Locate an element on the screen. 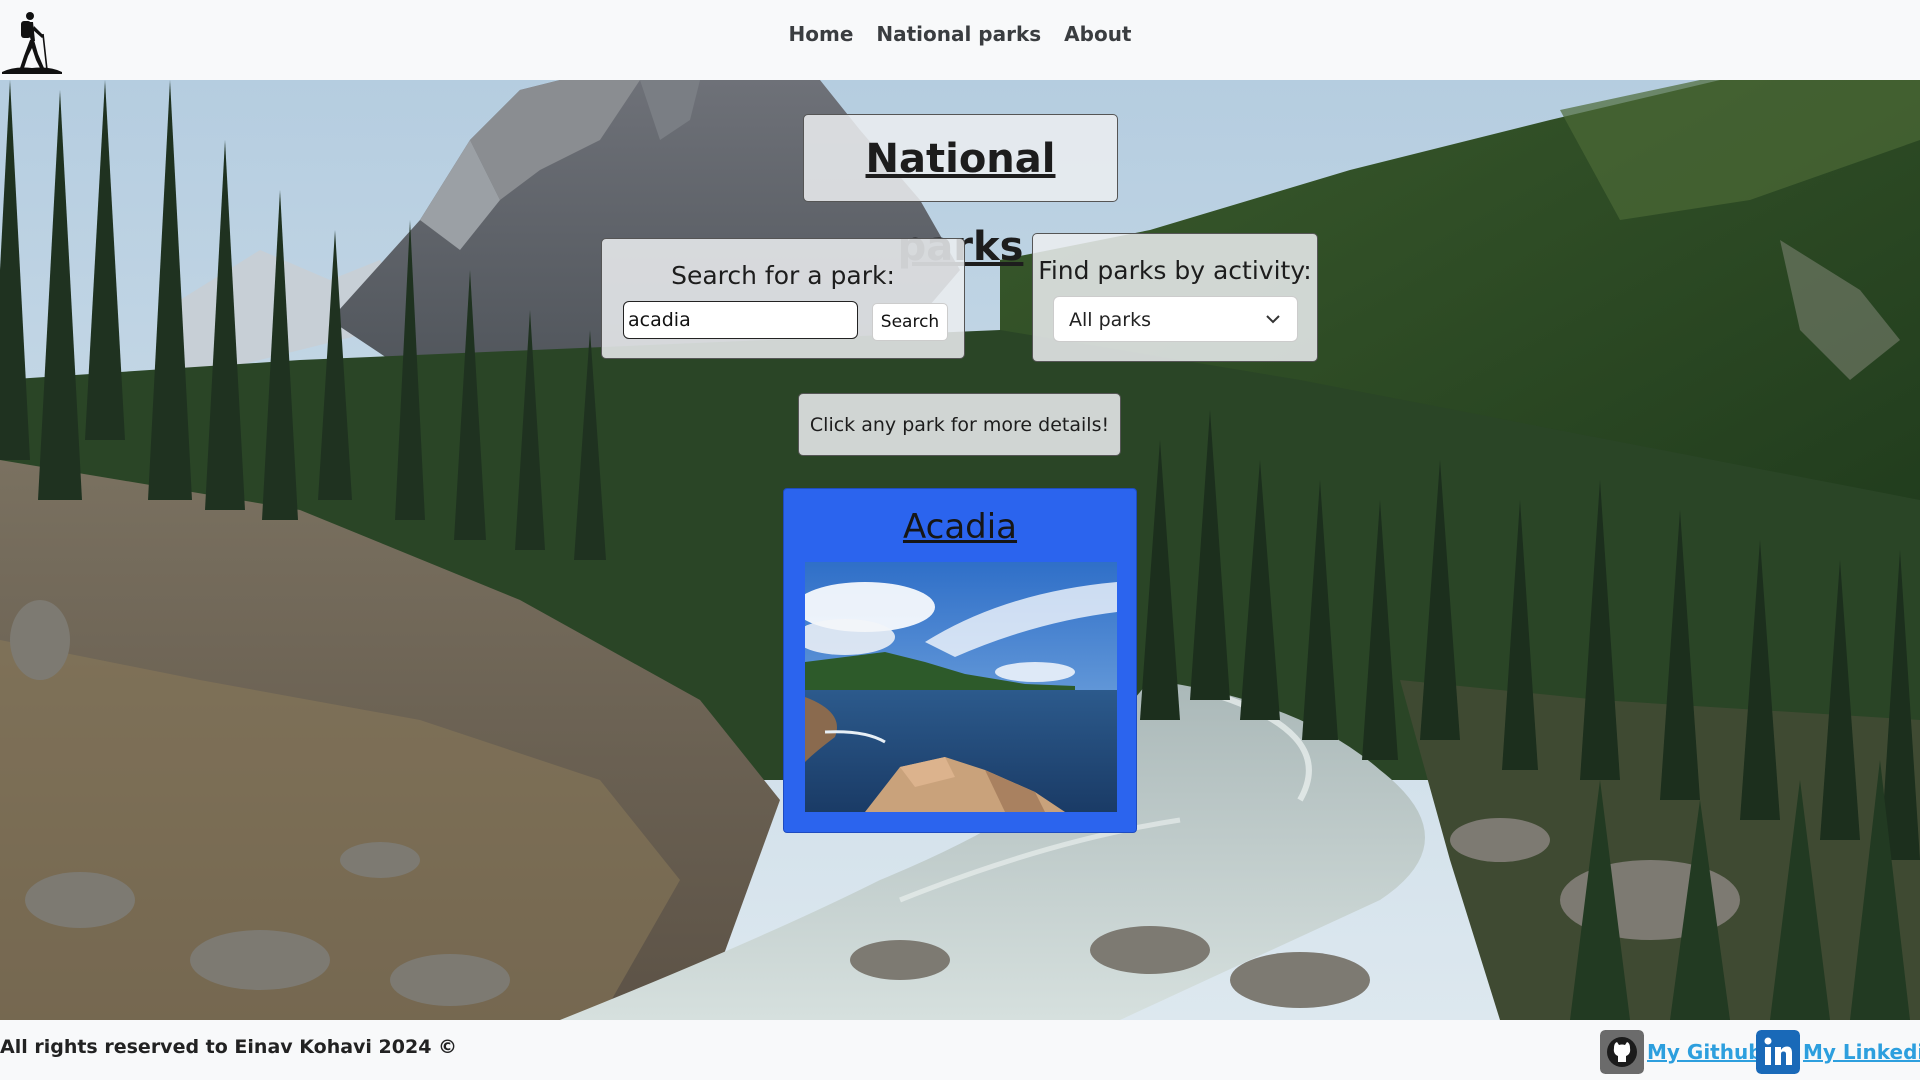 The height and width of the screenshot is (1080, 1920). park-card: Acadia is located at coordinates (960, 660).